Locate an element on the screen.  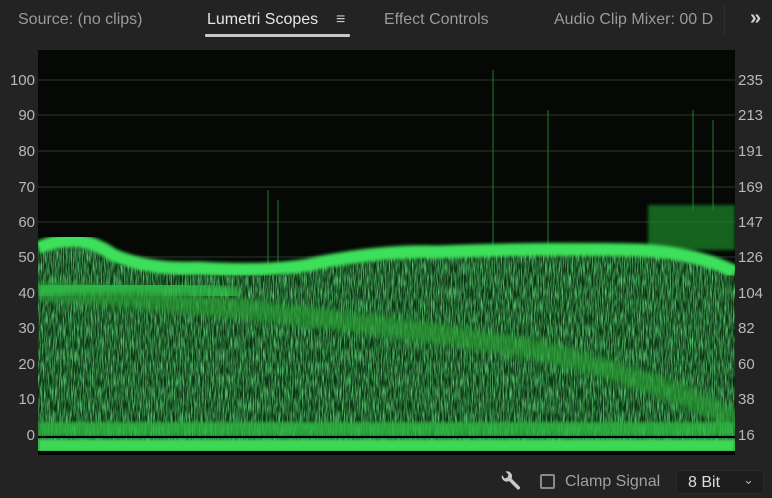
scale-label: 16 is located at coordinates (746, 435).